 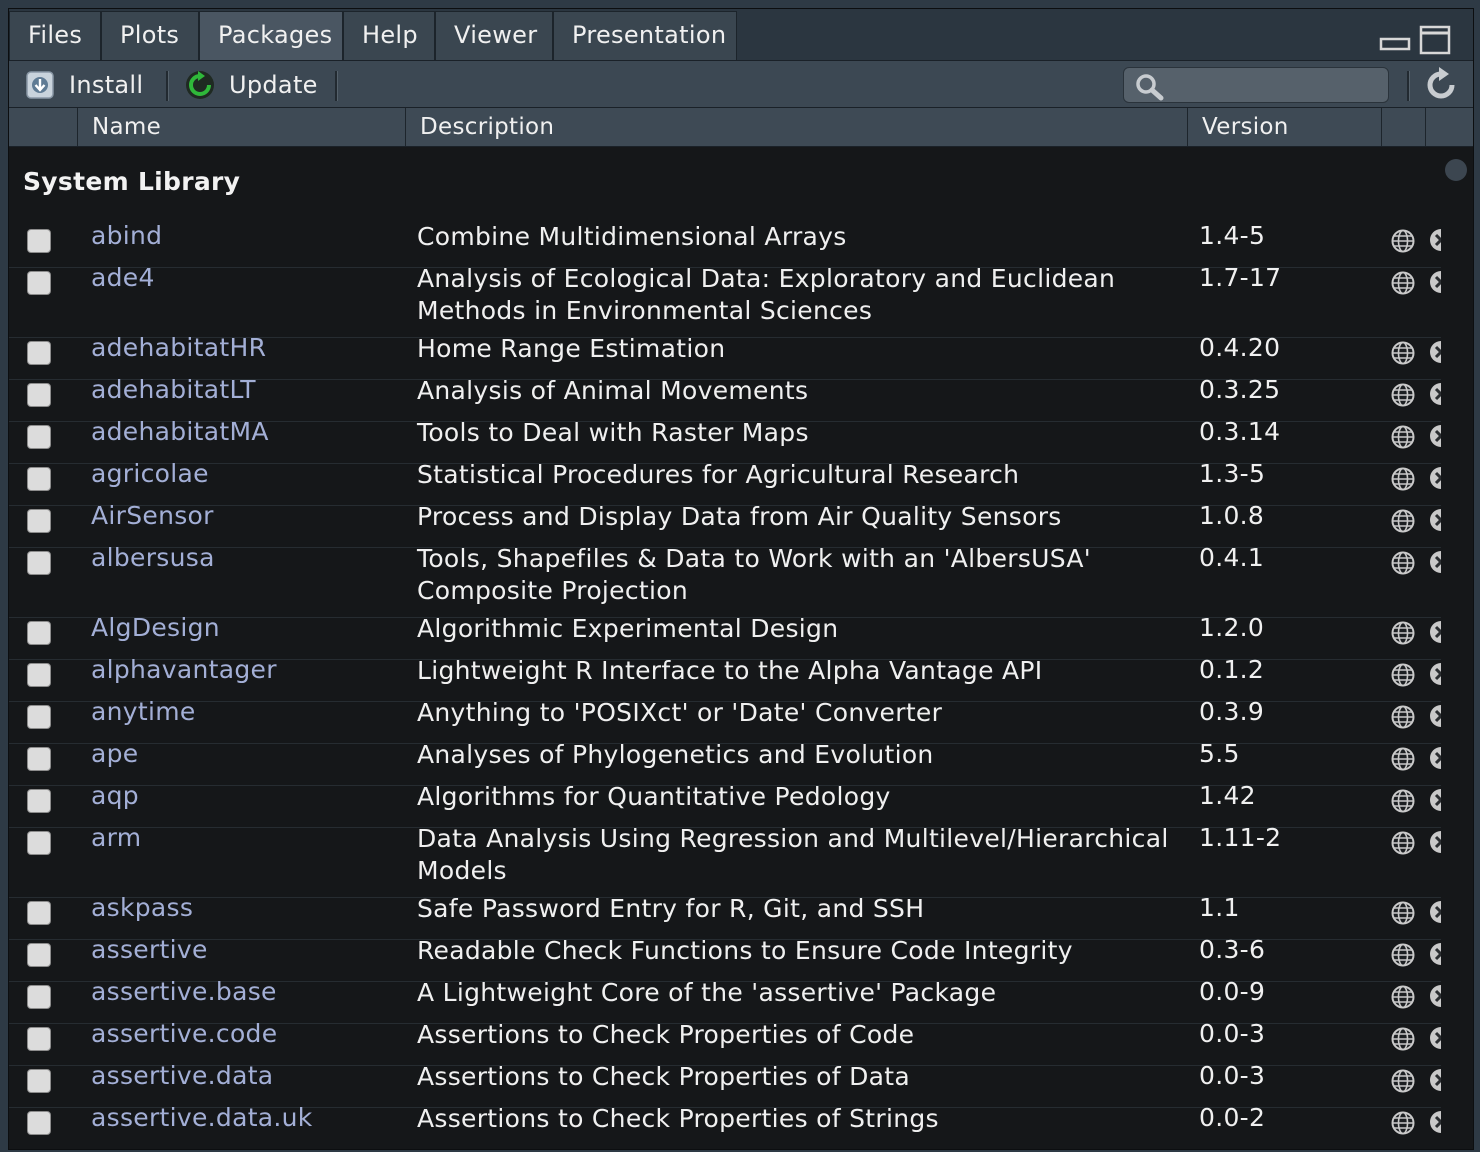 What do you see at coordinates (202, 1117) in the screenshot?
I see `package-name-link: assertive.data.uk` at bounding box center [202, 1117].